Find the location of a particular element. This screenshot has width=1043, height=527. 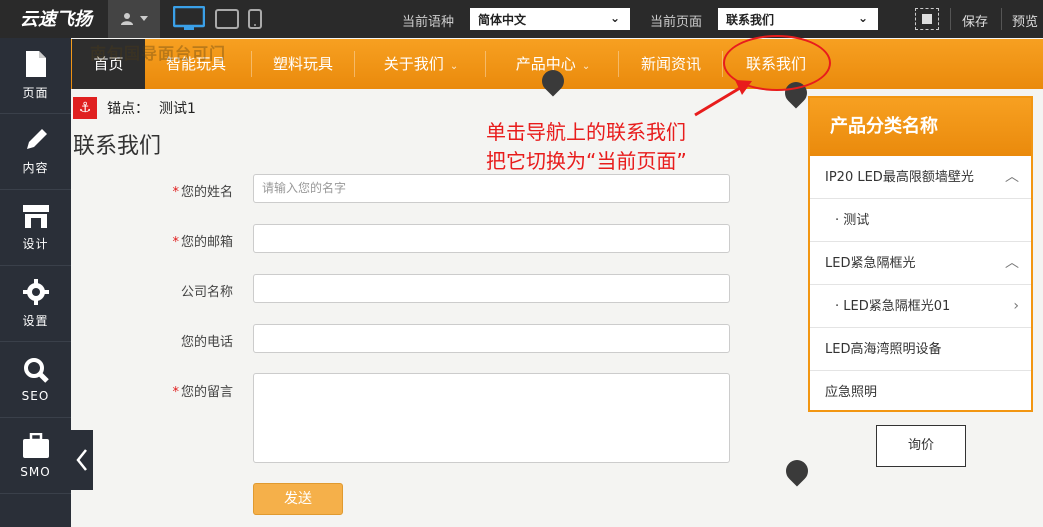

briefcase-icon is located at coordinates (35, 445).